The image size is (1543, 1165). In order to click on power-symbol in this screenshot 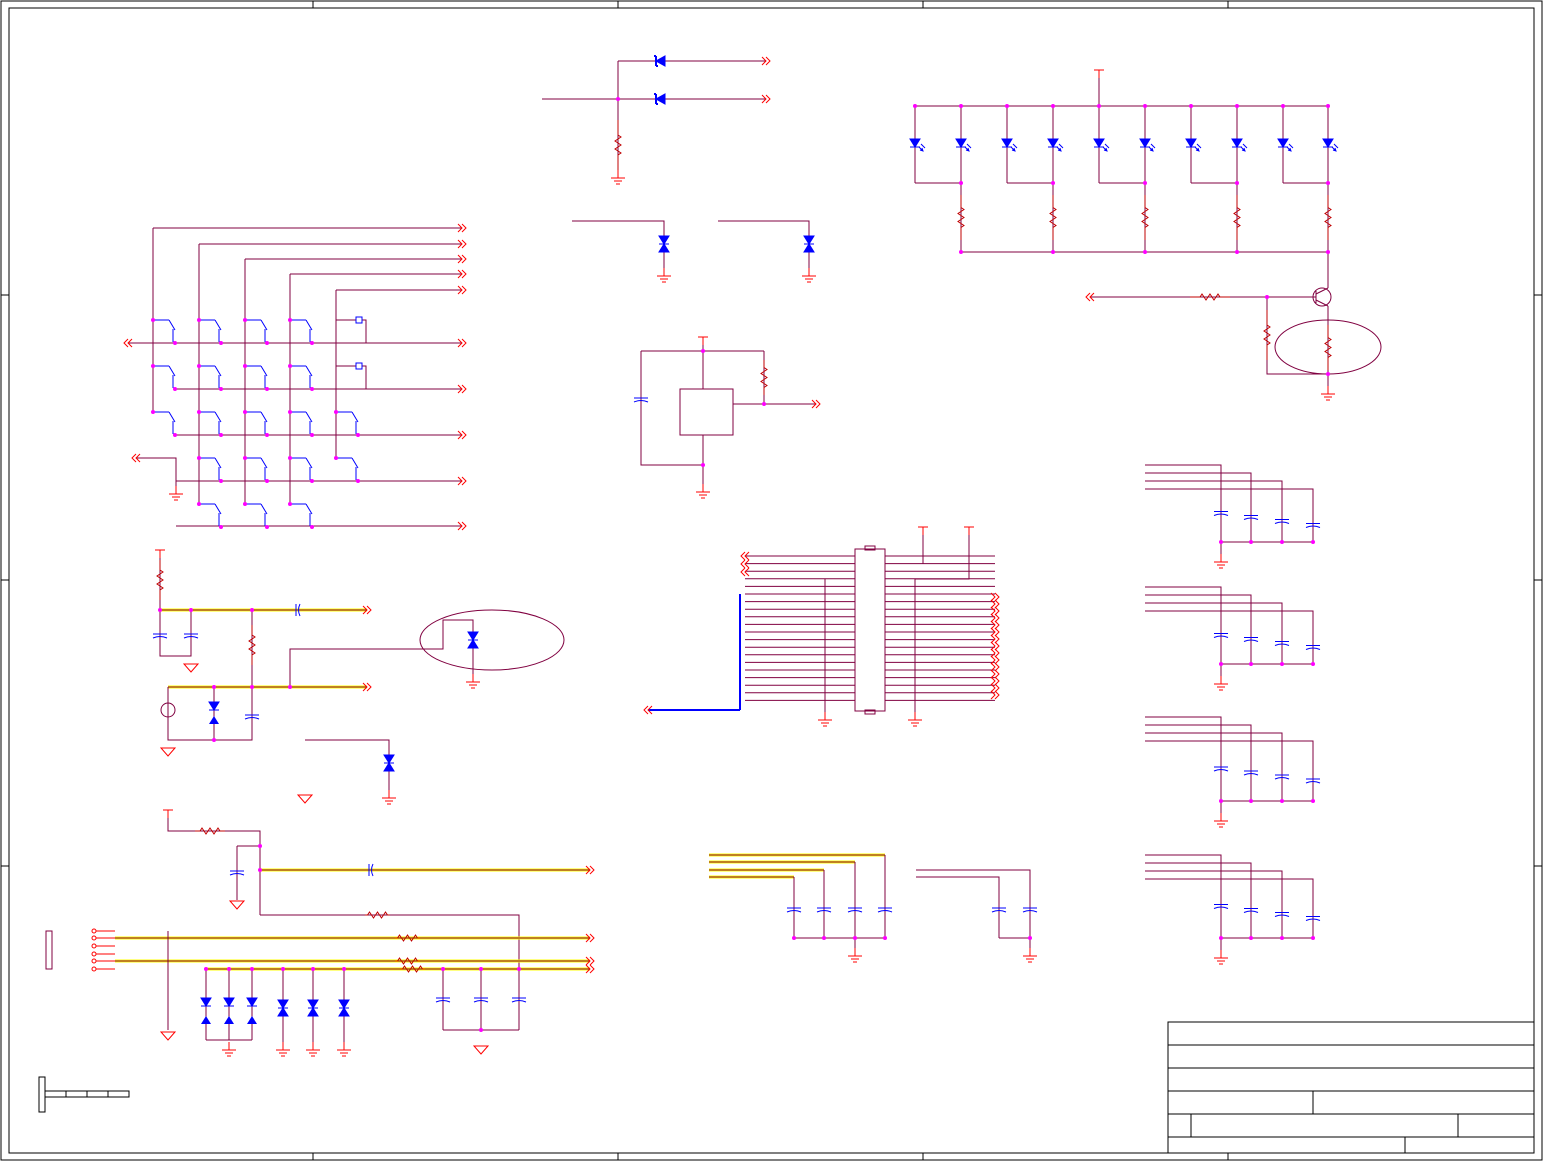, I will do `click(168, 813)`.